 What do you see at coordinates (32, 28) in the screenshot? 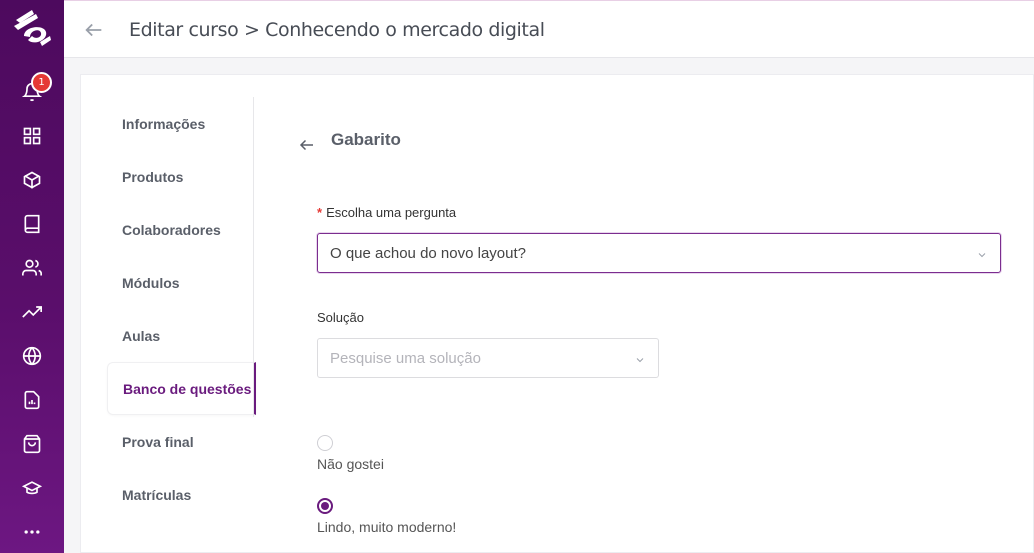
I see `brand-logo` at bounding box center [32, 28].